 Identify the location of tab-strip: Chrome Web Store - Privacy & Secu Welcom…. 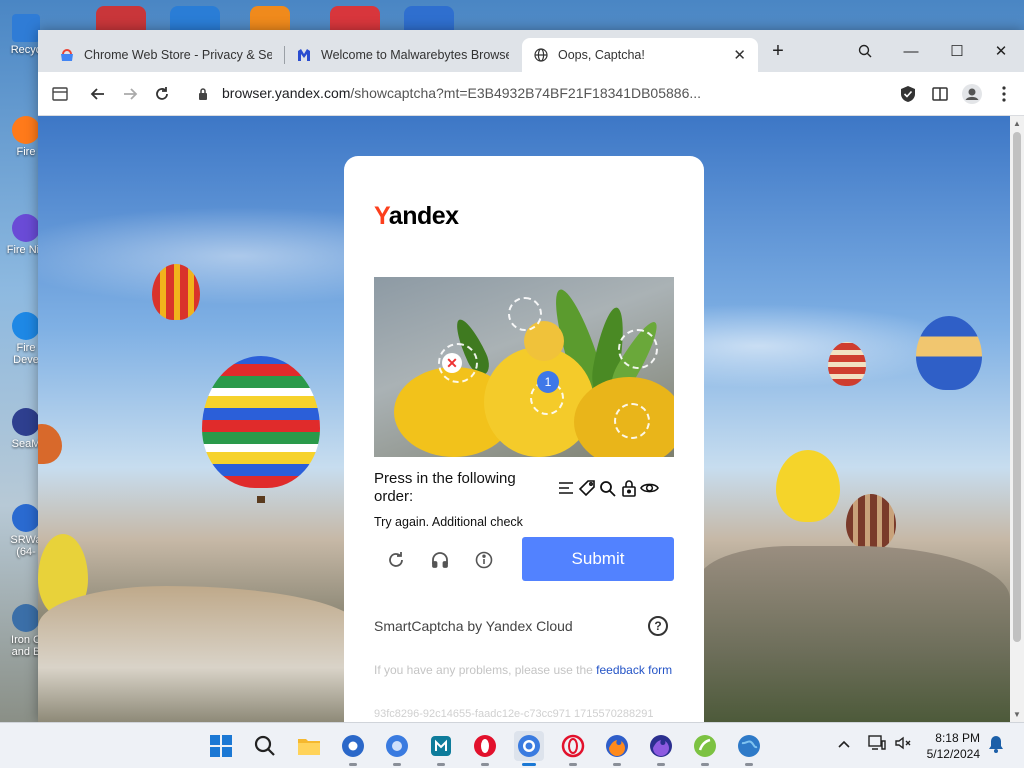
(531, 51).